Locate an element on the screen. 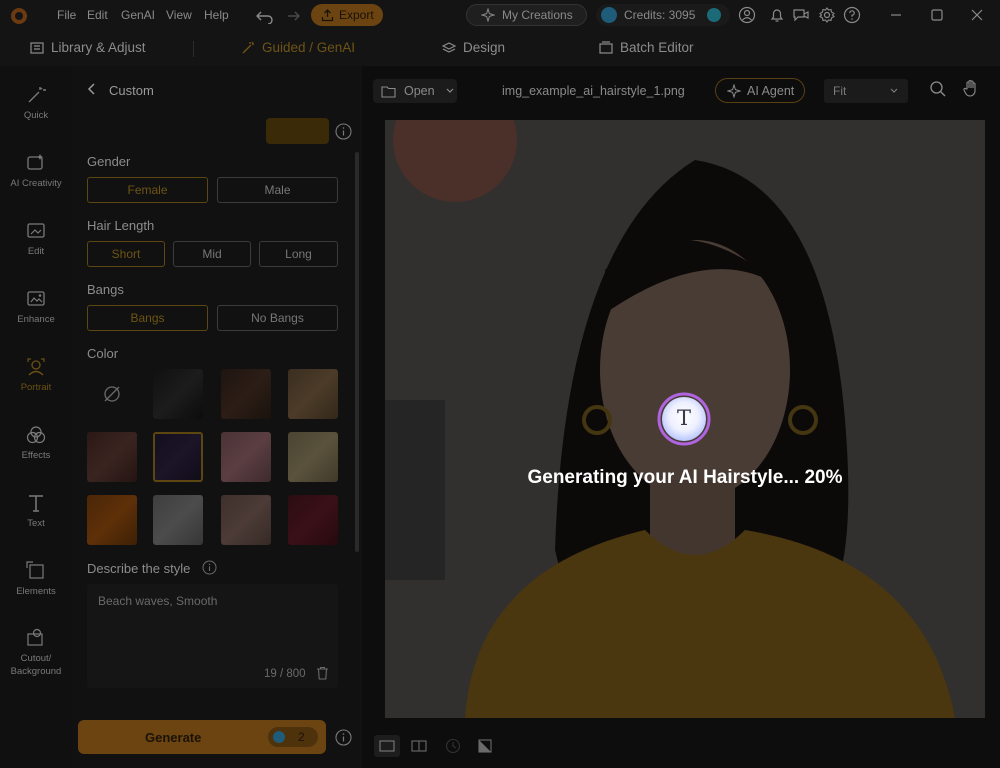  menu-view: View is located at coordinates (179, 15).